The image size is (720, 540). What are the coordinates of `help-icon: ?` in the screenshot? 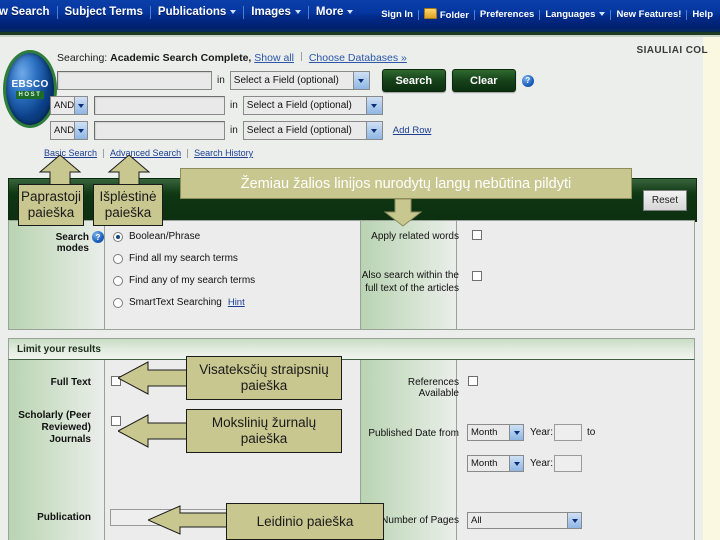 It's located at (527, 80).